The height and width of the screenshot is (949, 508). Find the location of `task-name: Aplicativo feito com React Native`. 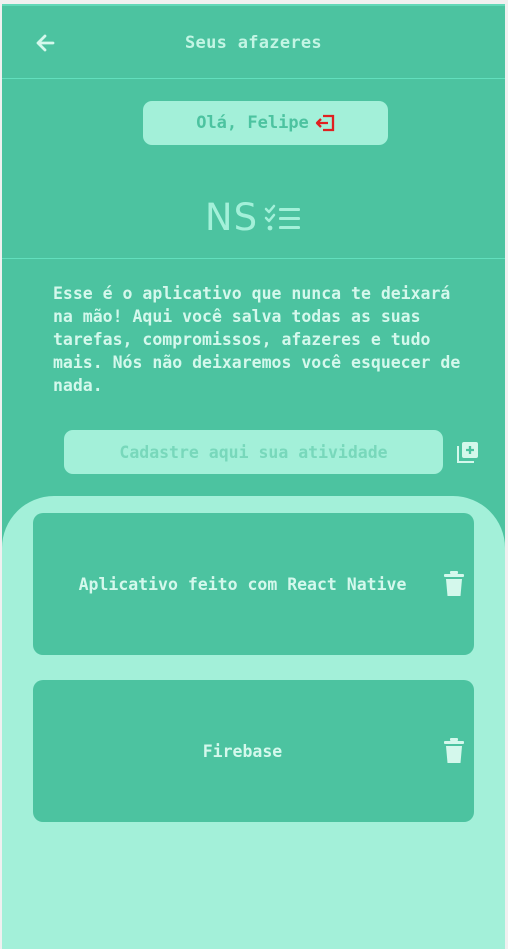

task-name: Aplicativo feito com React Native is located at coordinates (242, 584).